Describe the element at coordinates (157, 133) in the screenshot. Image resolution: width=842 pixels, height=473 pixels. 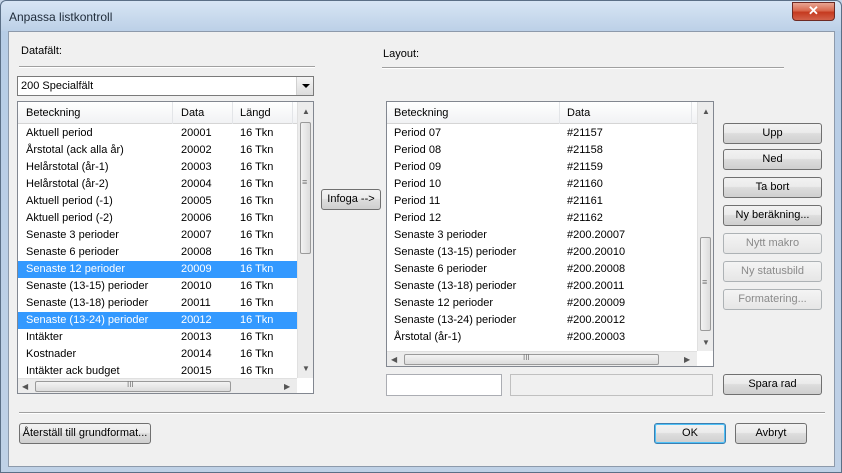
I see `list-item: Aktuell period 20001 16 Tkn` at that location.